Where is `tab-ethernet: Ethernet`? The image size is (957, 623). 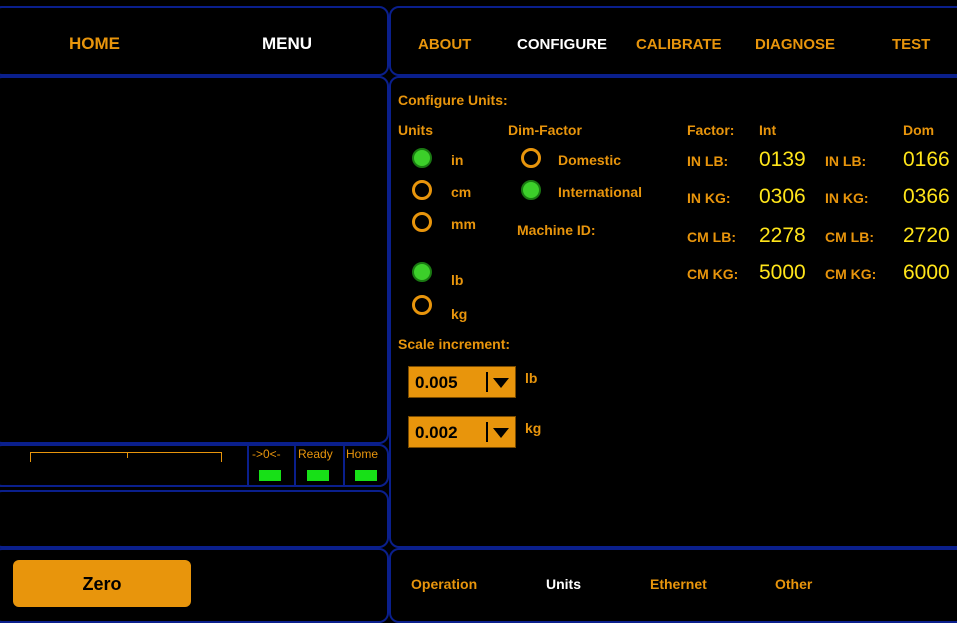
tab-ethernet: Ethernet is located at coordinates (678, 584).